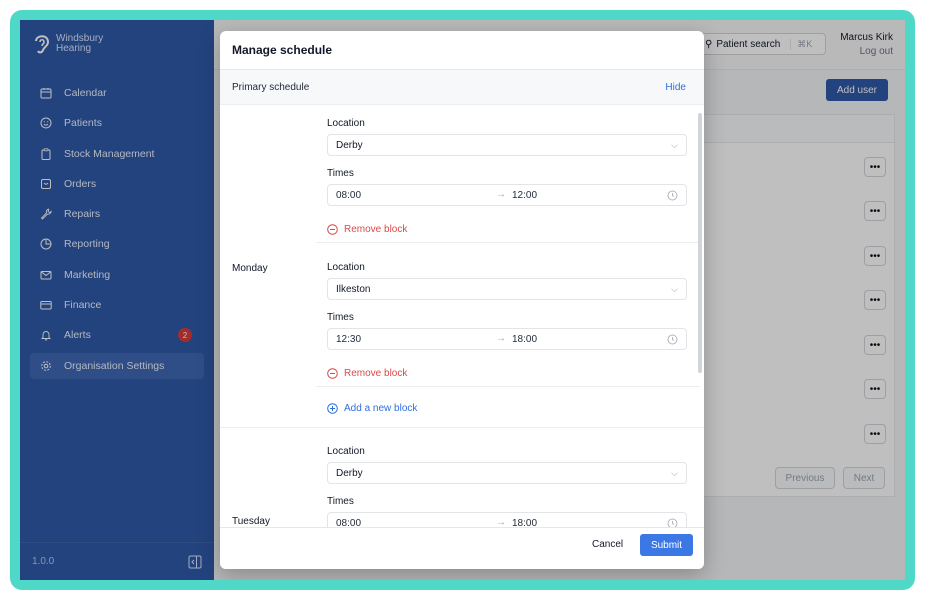 This screenshot has width=925, height=600. Describe the element at coordinates (507, 519) in the screenshot. I see `time-range-input: 08:00 → 18:00` at that location.